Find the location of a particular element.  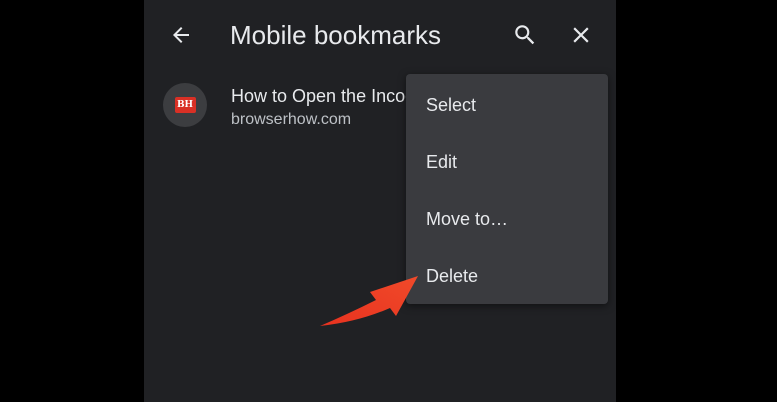

arrow-back-icon is located at coordinates (181, 35).